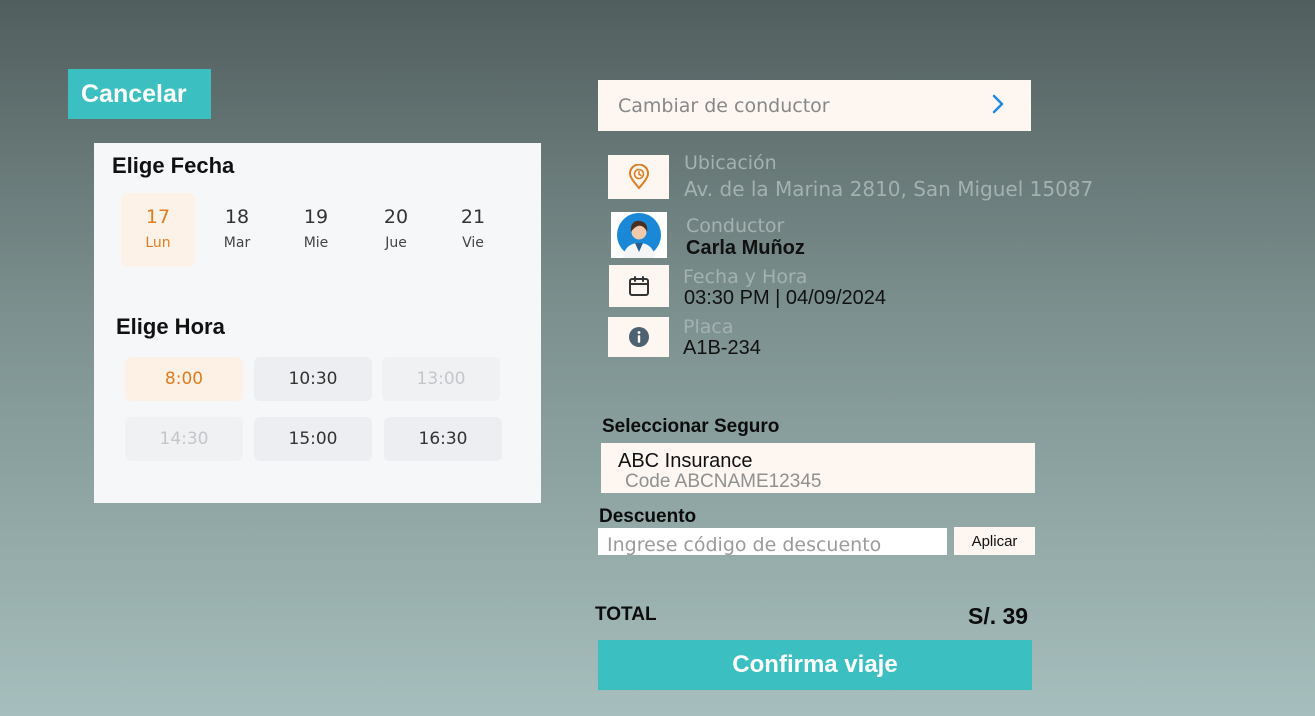 Image resolution: width=1315 pixels, height=716 pixels. What do you see at coordinates (785, 298) in the screenshot?
I see `datetime-value: 03:30 PM | 04/09/2024` at bounding box center [785, 298].